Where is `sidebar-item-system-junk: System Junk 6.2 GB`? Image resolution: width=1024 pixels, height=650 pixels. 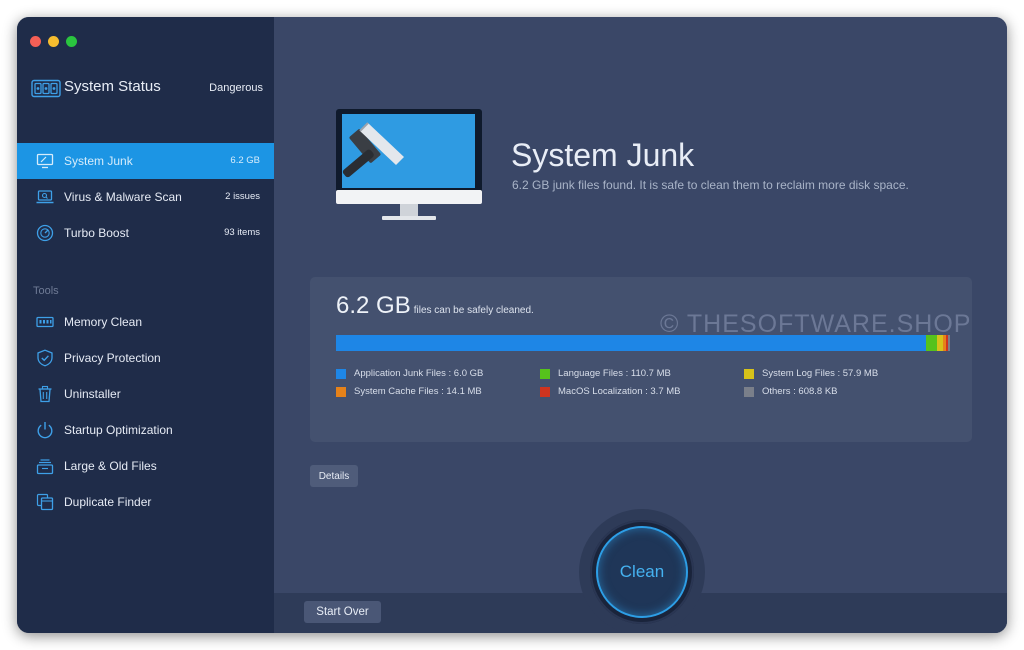
sidebar-item-system-junk: System Junk 6.2 GB is located at coordinates (145, 161).